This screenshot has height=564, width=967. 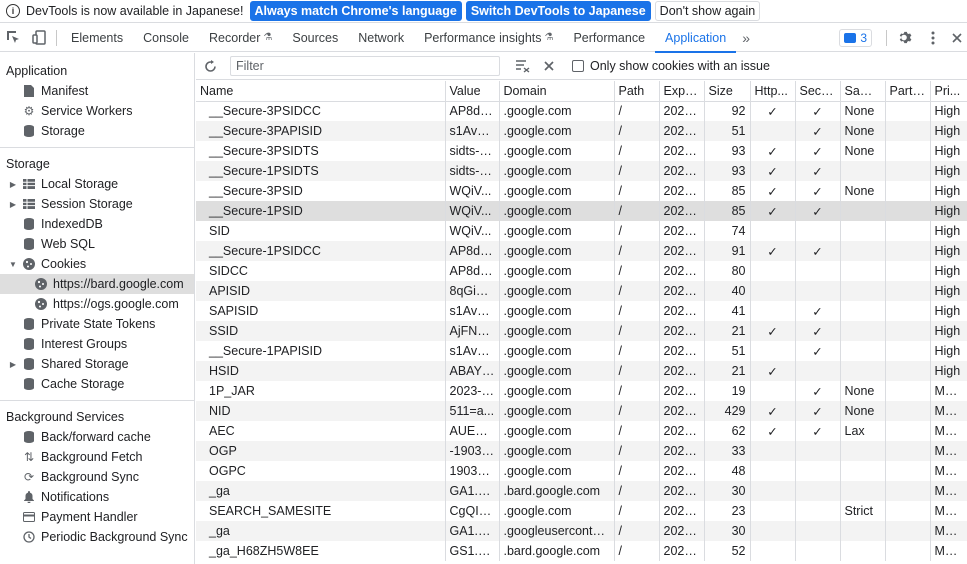 I want to click on sidebar-item-cookies: ▼ Cookies, so click(x=97, y=264).